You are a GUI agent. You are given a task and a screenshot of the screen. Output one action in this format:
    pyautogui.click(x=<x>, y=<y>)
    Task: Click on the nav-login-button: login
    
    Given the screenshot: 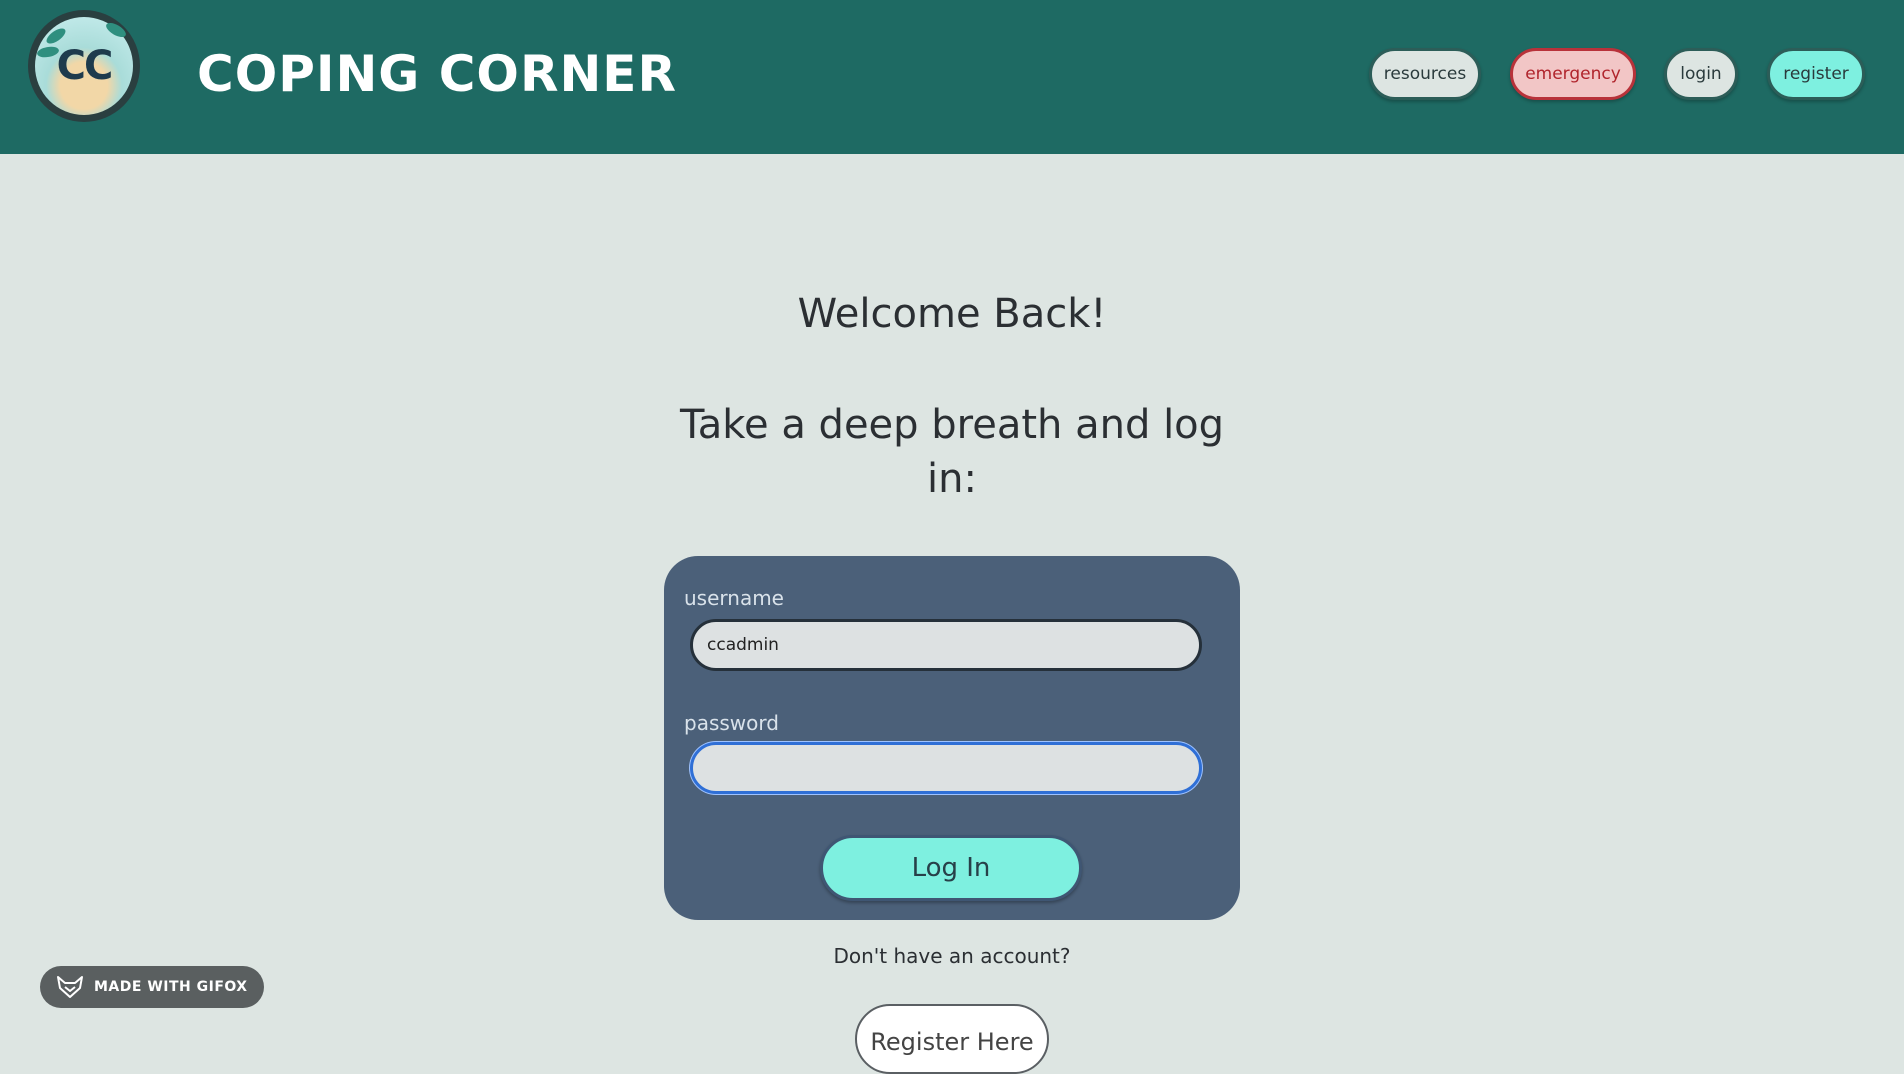 What is the action you would take?
    pyautogui.click(x=1701, y=74)
    